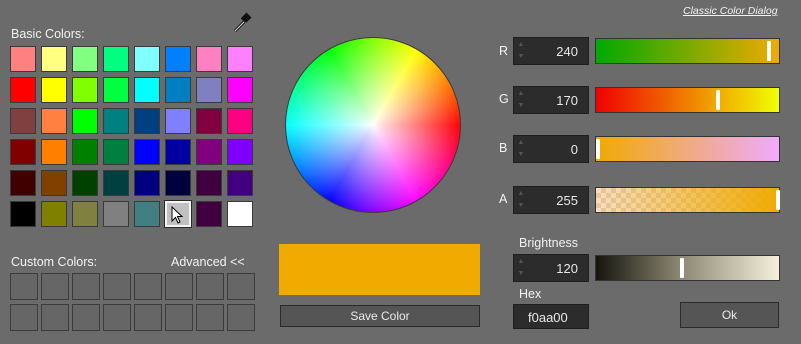 The image size is (801, 344). Describe the element at coordinates (242, 22) in the screenshot. I see `eyedropper-icon` at that location.